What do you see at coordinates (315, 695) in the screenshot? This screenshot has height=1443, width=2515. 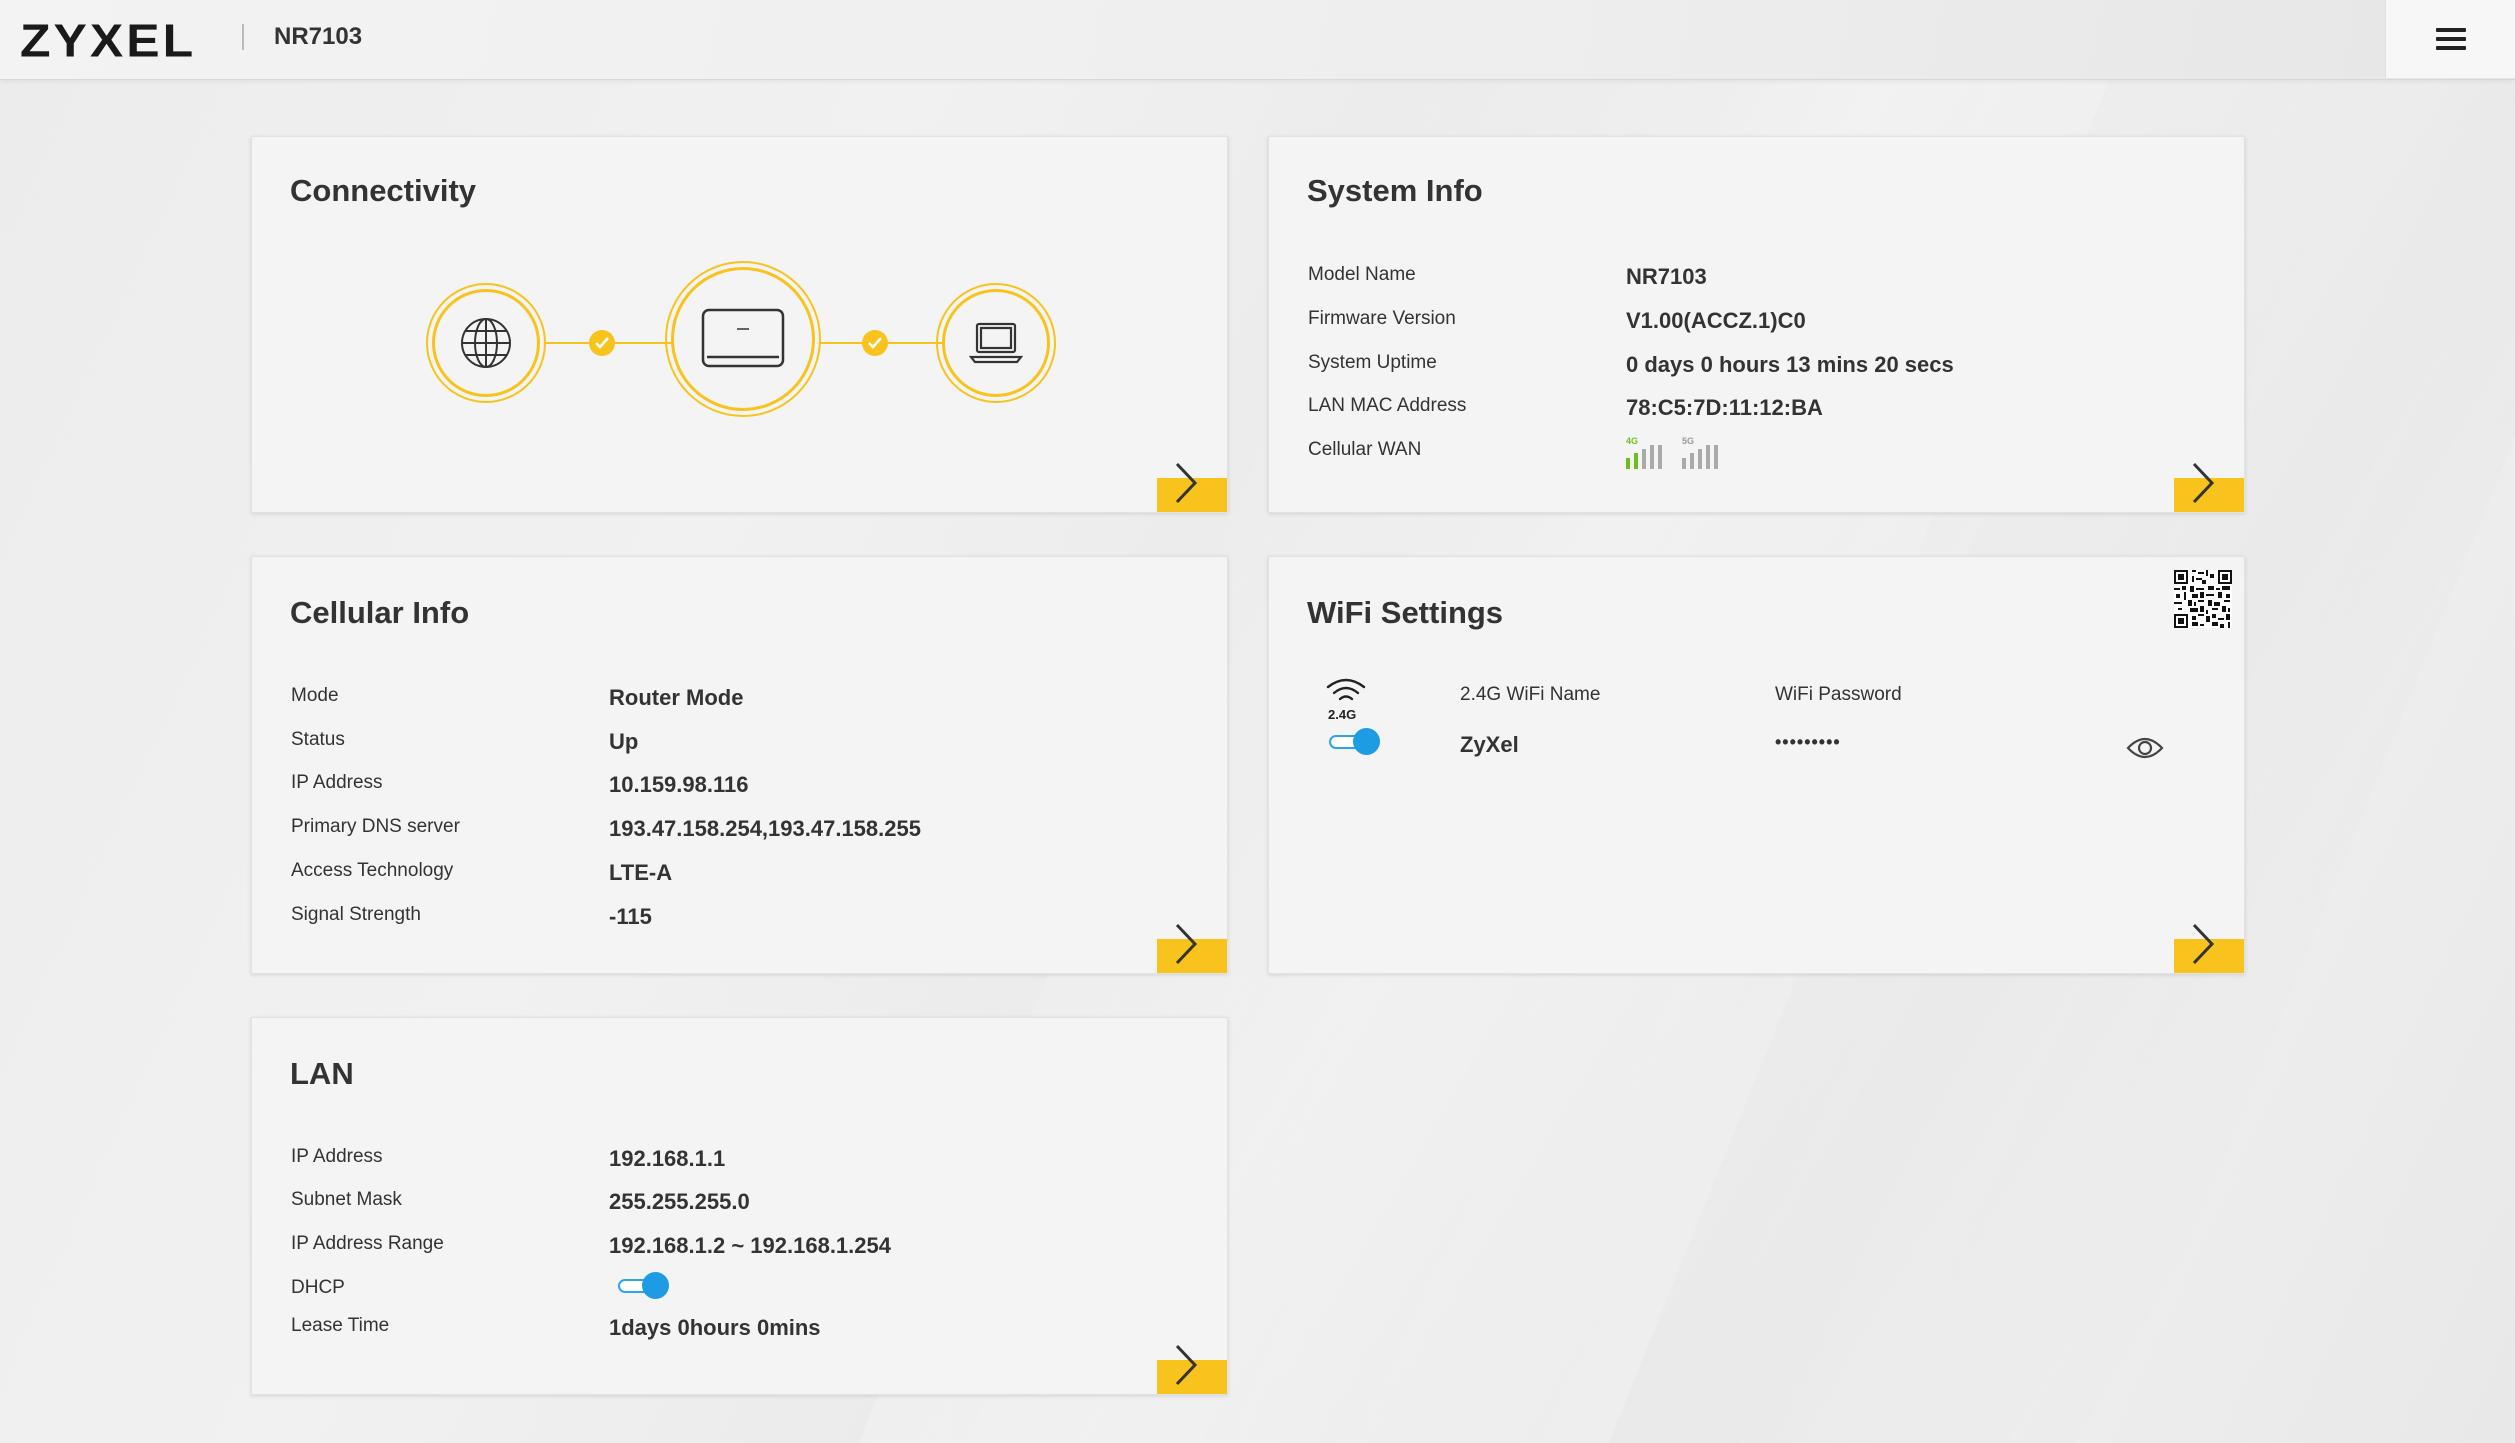 I see `mode-label: Mode` at bounding box center [315, 695].